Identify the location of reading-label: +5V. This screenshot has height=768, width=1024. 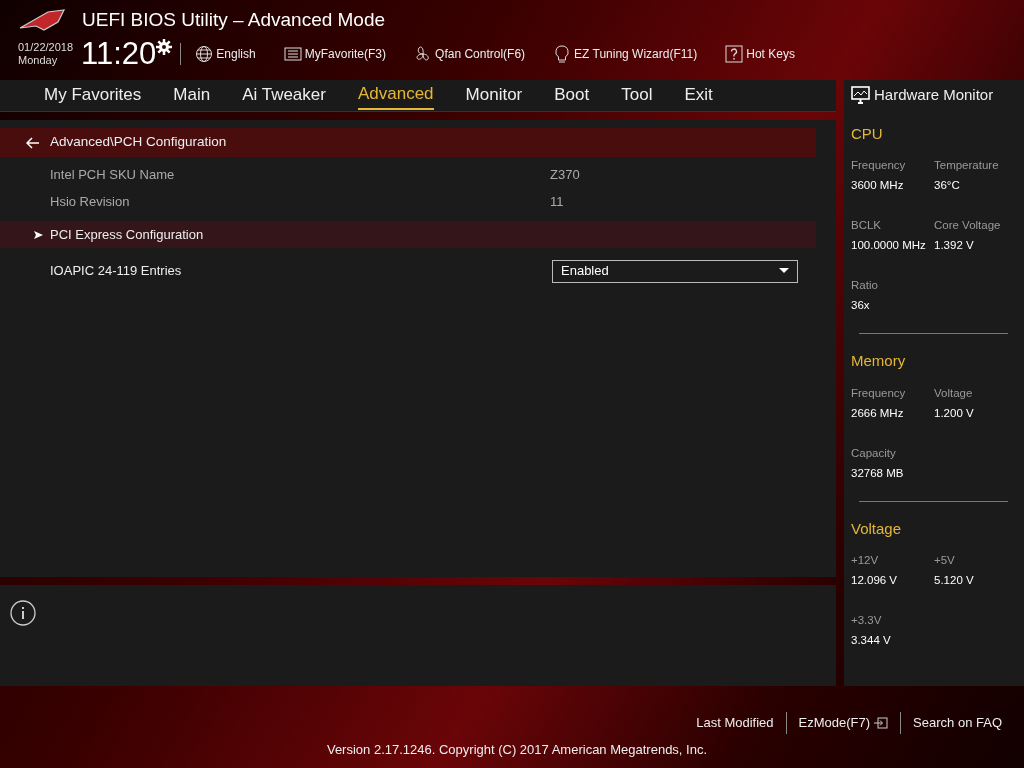
(945, 560).